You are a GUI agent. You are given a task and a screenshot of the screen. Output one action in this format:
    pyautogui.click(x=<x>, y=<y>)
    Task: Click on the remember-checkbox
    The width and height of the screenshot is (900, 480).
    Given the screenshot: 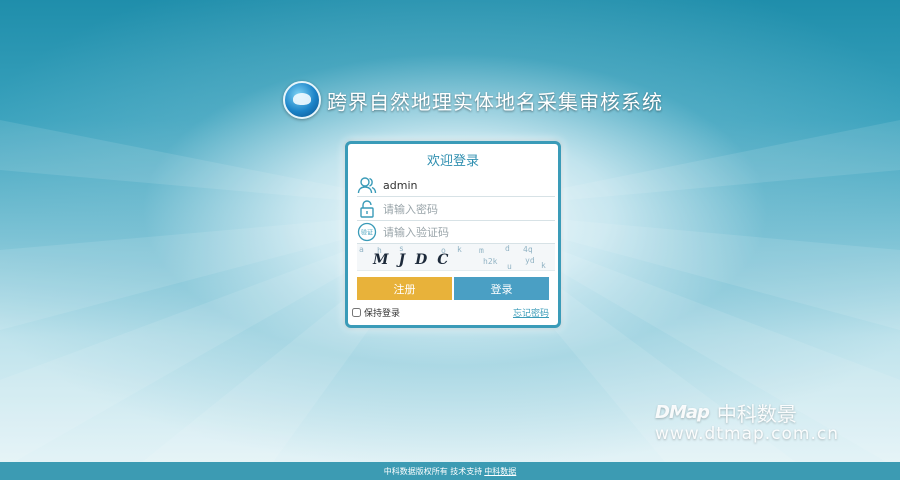 What is the action you would take?
    pyautogui.click(x=356, y=312)
    